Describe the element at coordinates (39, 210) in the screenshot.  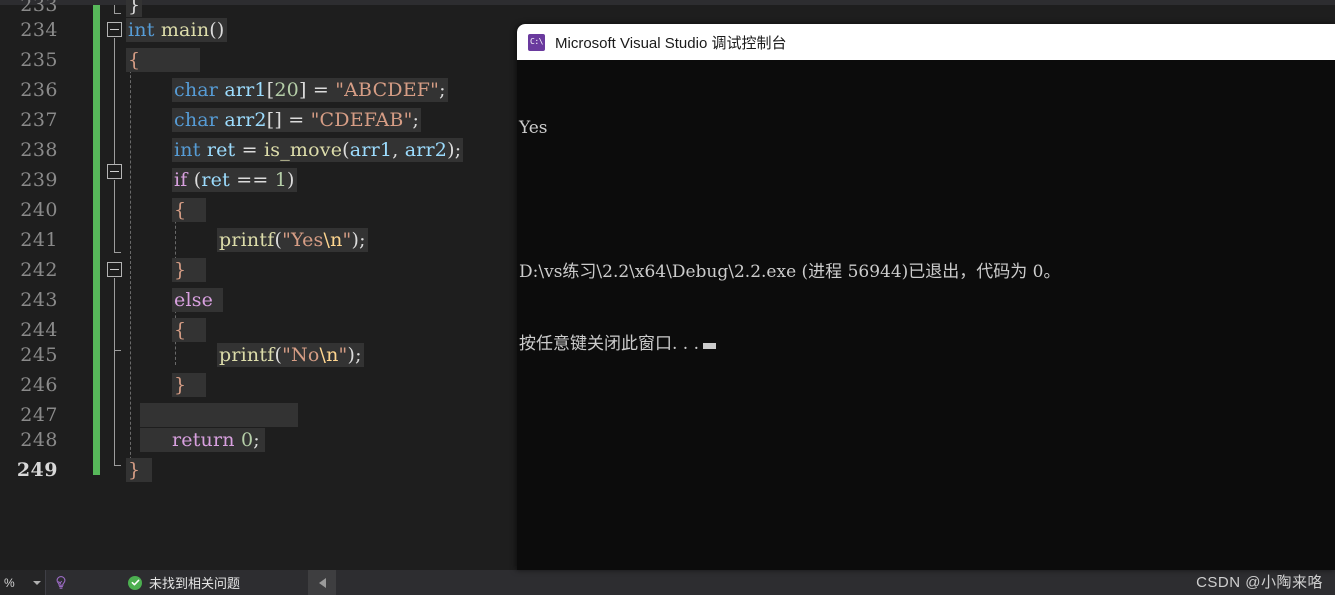
I see `line-number: 240` at that location.